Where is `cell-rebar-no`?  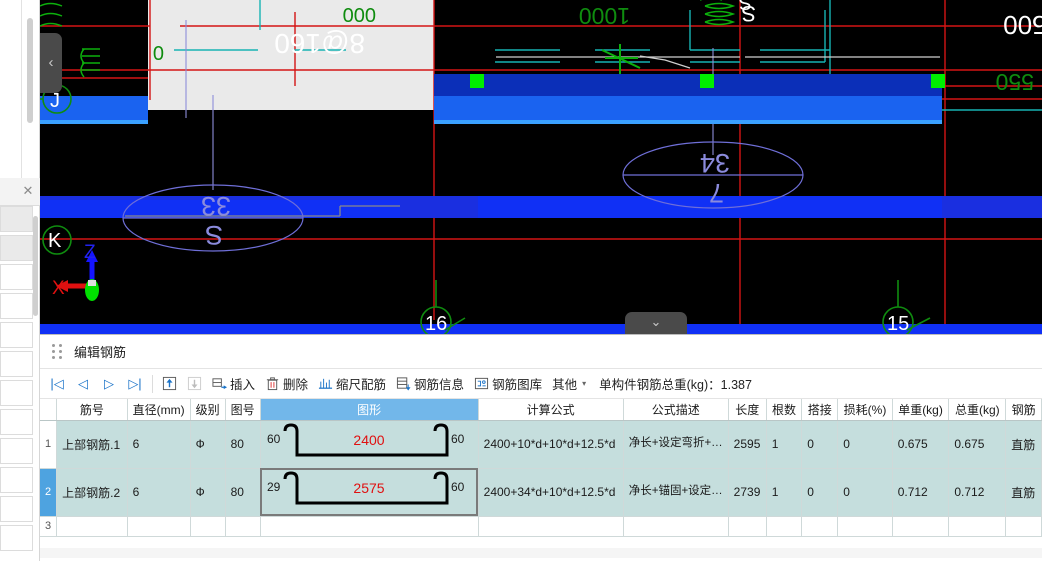 cell-rebar-no is located at coordinates (92, 526).